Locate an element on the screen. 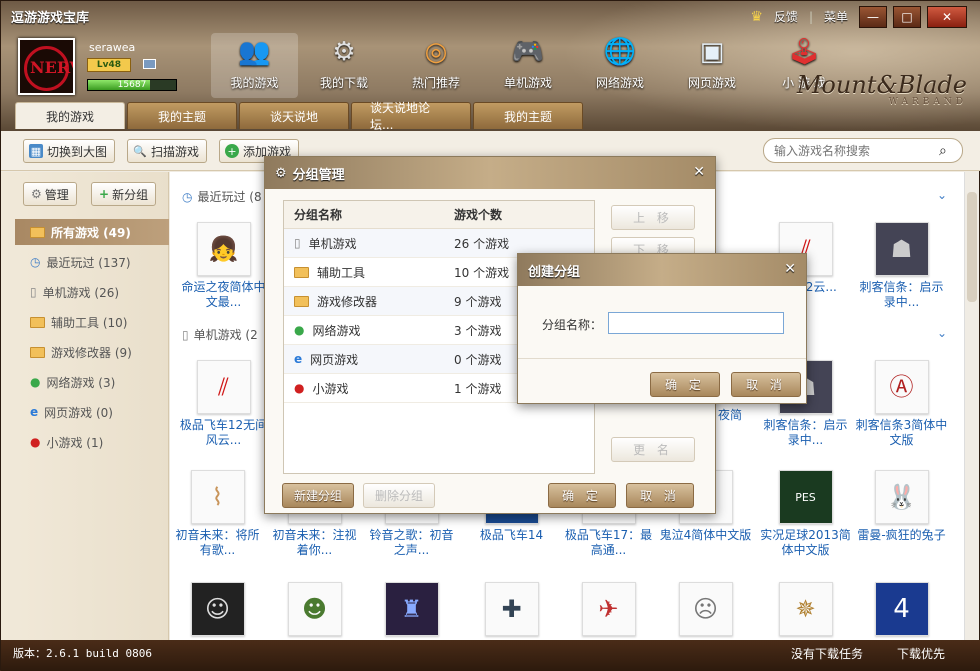  search-input is located at coordinates (856, 150).